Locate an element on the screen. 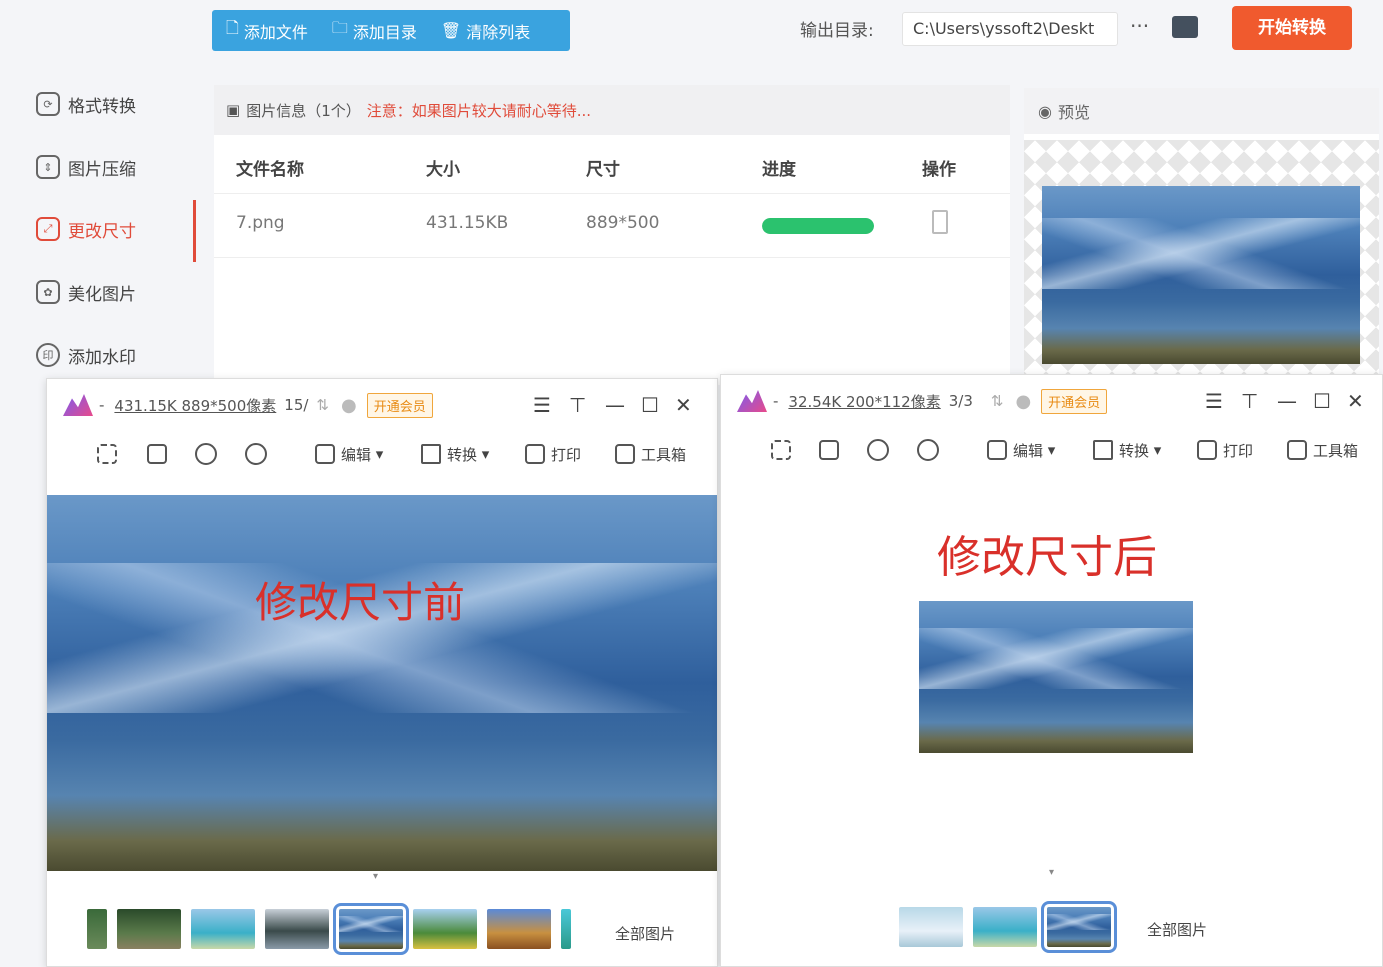 The image size is (1383, 967). add-dir-button: 🗀 添加目录 is located at coordinates (374, 30).